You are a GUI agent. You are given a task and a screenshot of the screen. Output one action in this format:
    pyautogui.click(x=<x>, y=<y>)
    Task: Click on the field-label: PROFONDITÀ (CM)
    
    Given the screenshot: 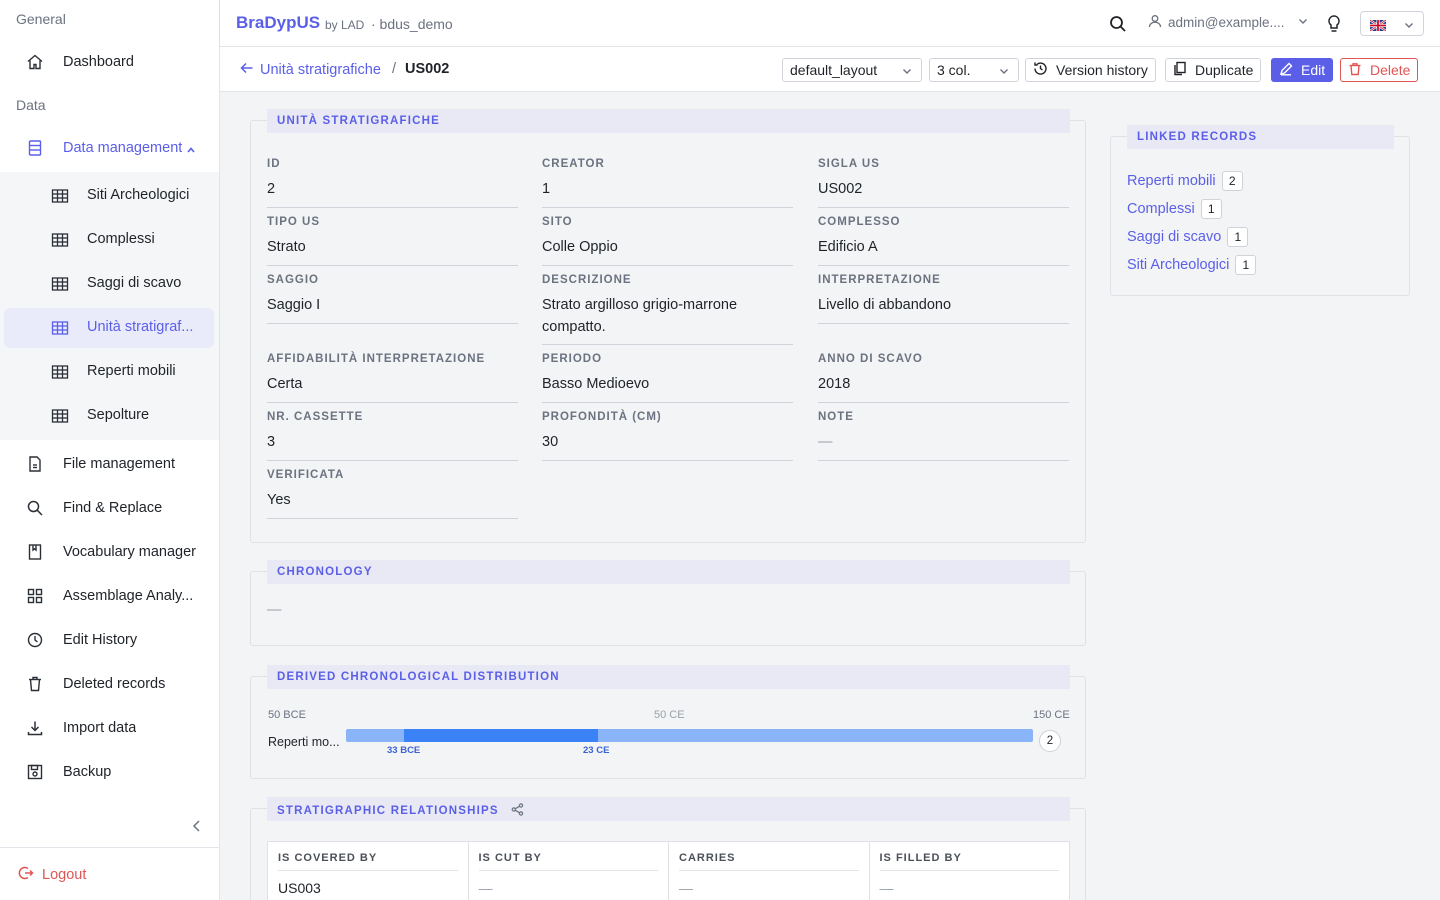 What is the action you would take?
    pyautogui.click(x=602, y=417)
    